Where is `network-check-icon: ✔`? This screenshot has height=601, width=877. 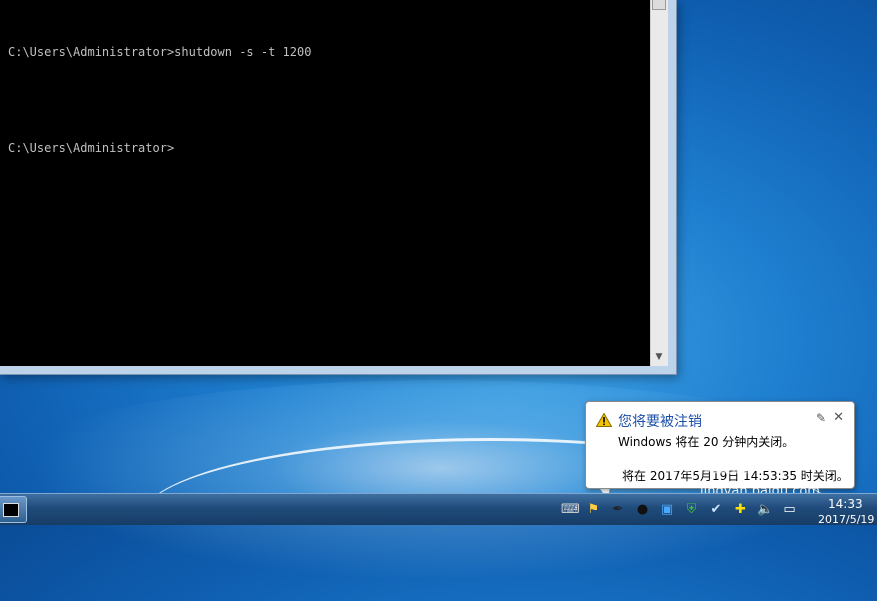
network-check-icon: ✔ is located at coordinates (716, 510).